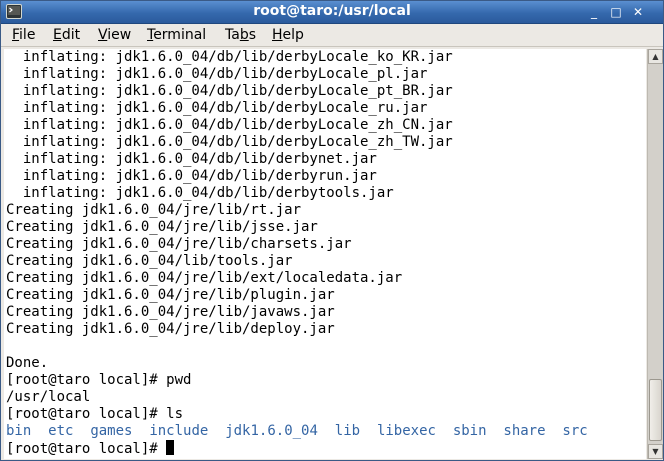  I want to click on directory-entry: lib, so click(347, 431).